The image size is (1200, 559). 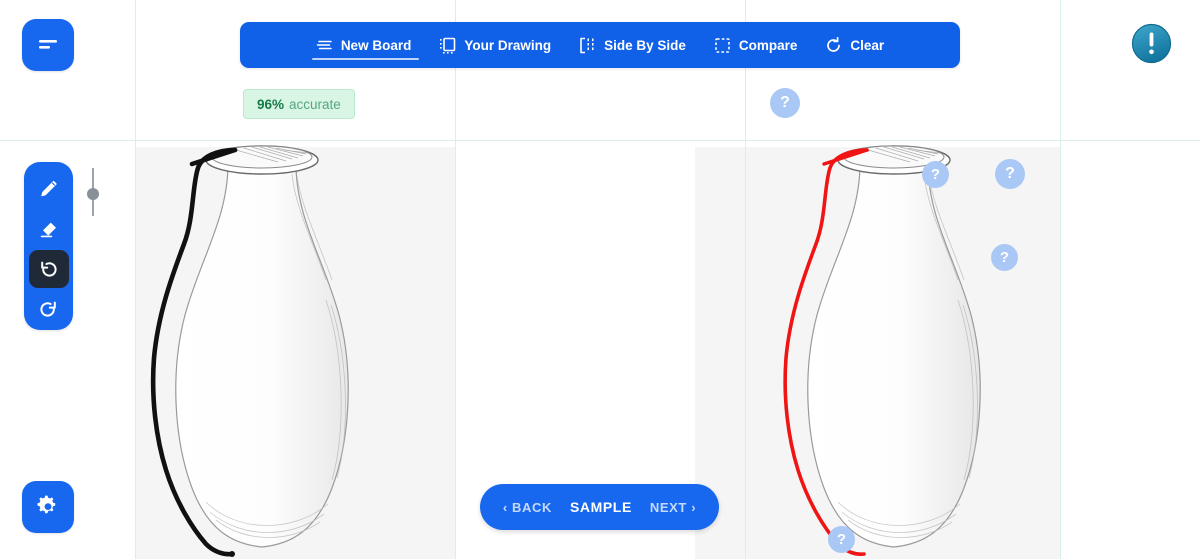 I want to click on pencil-icon, so click(x=49, y=188).